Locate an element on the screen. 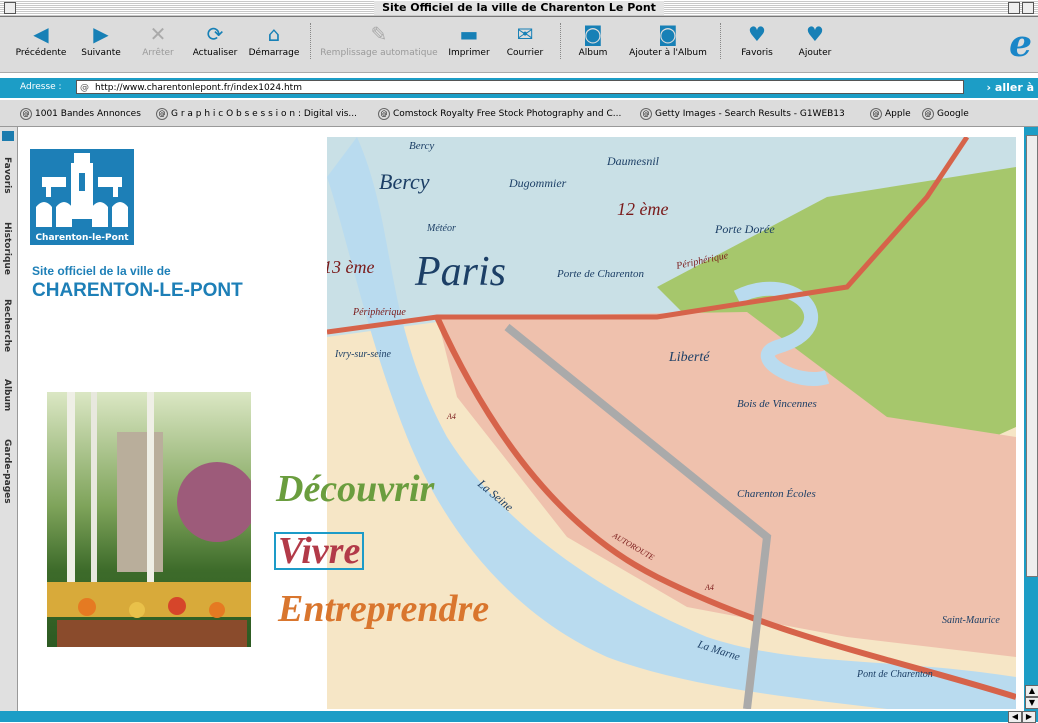  garden-scene-icon is located at coordinates (152, 519).